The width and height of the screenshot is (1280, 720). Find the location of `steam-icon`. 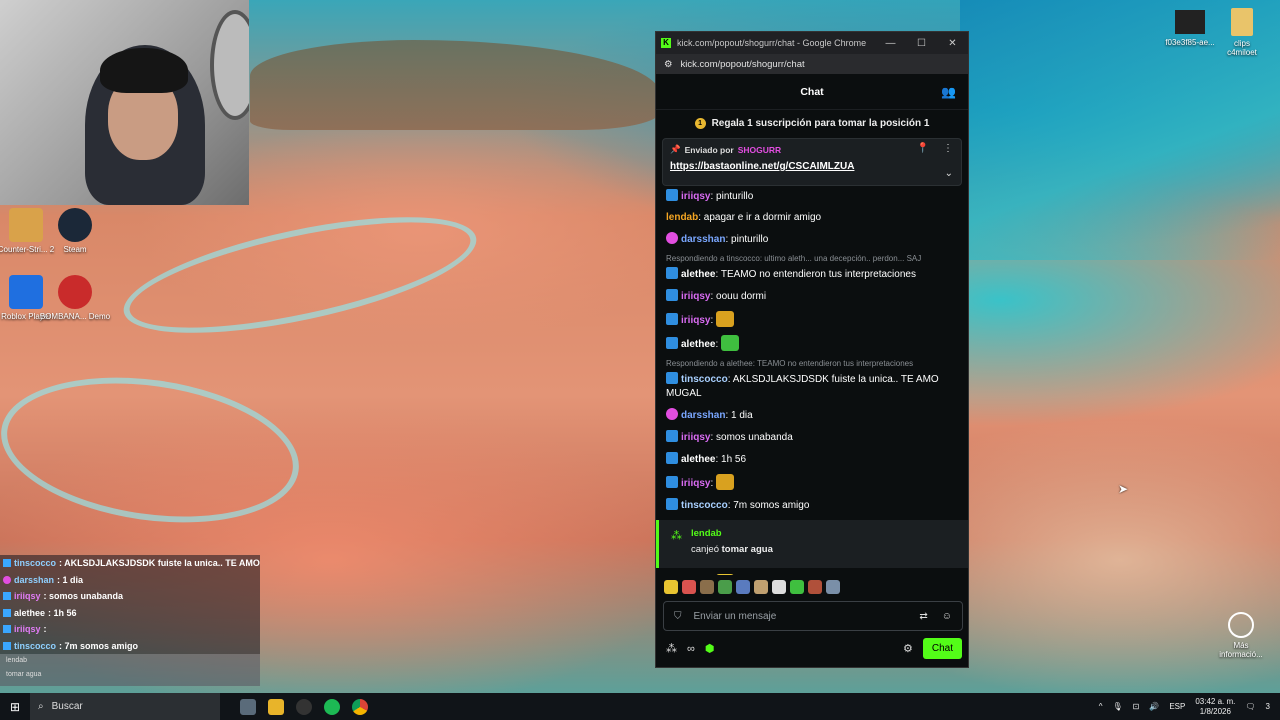

steam-icon is located at coordinates (75, 225).